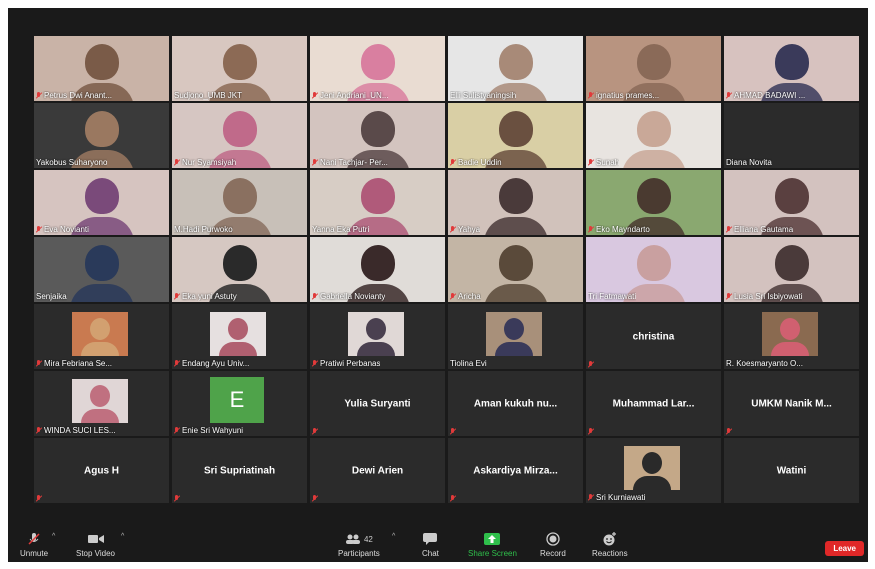 The image size is (875, 569). Describe the element at coordinates (791, 202) in the screenshot. I see `participant-tile: Elliana Gautama` at that location.